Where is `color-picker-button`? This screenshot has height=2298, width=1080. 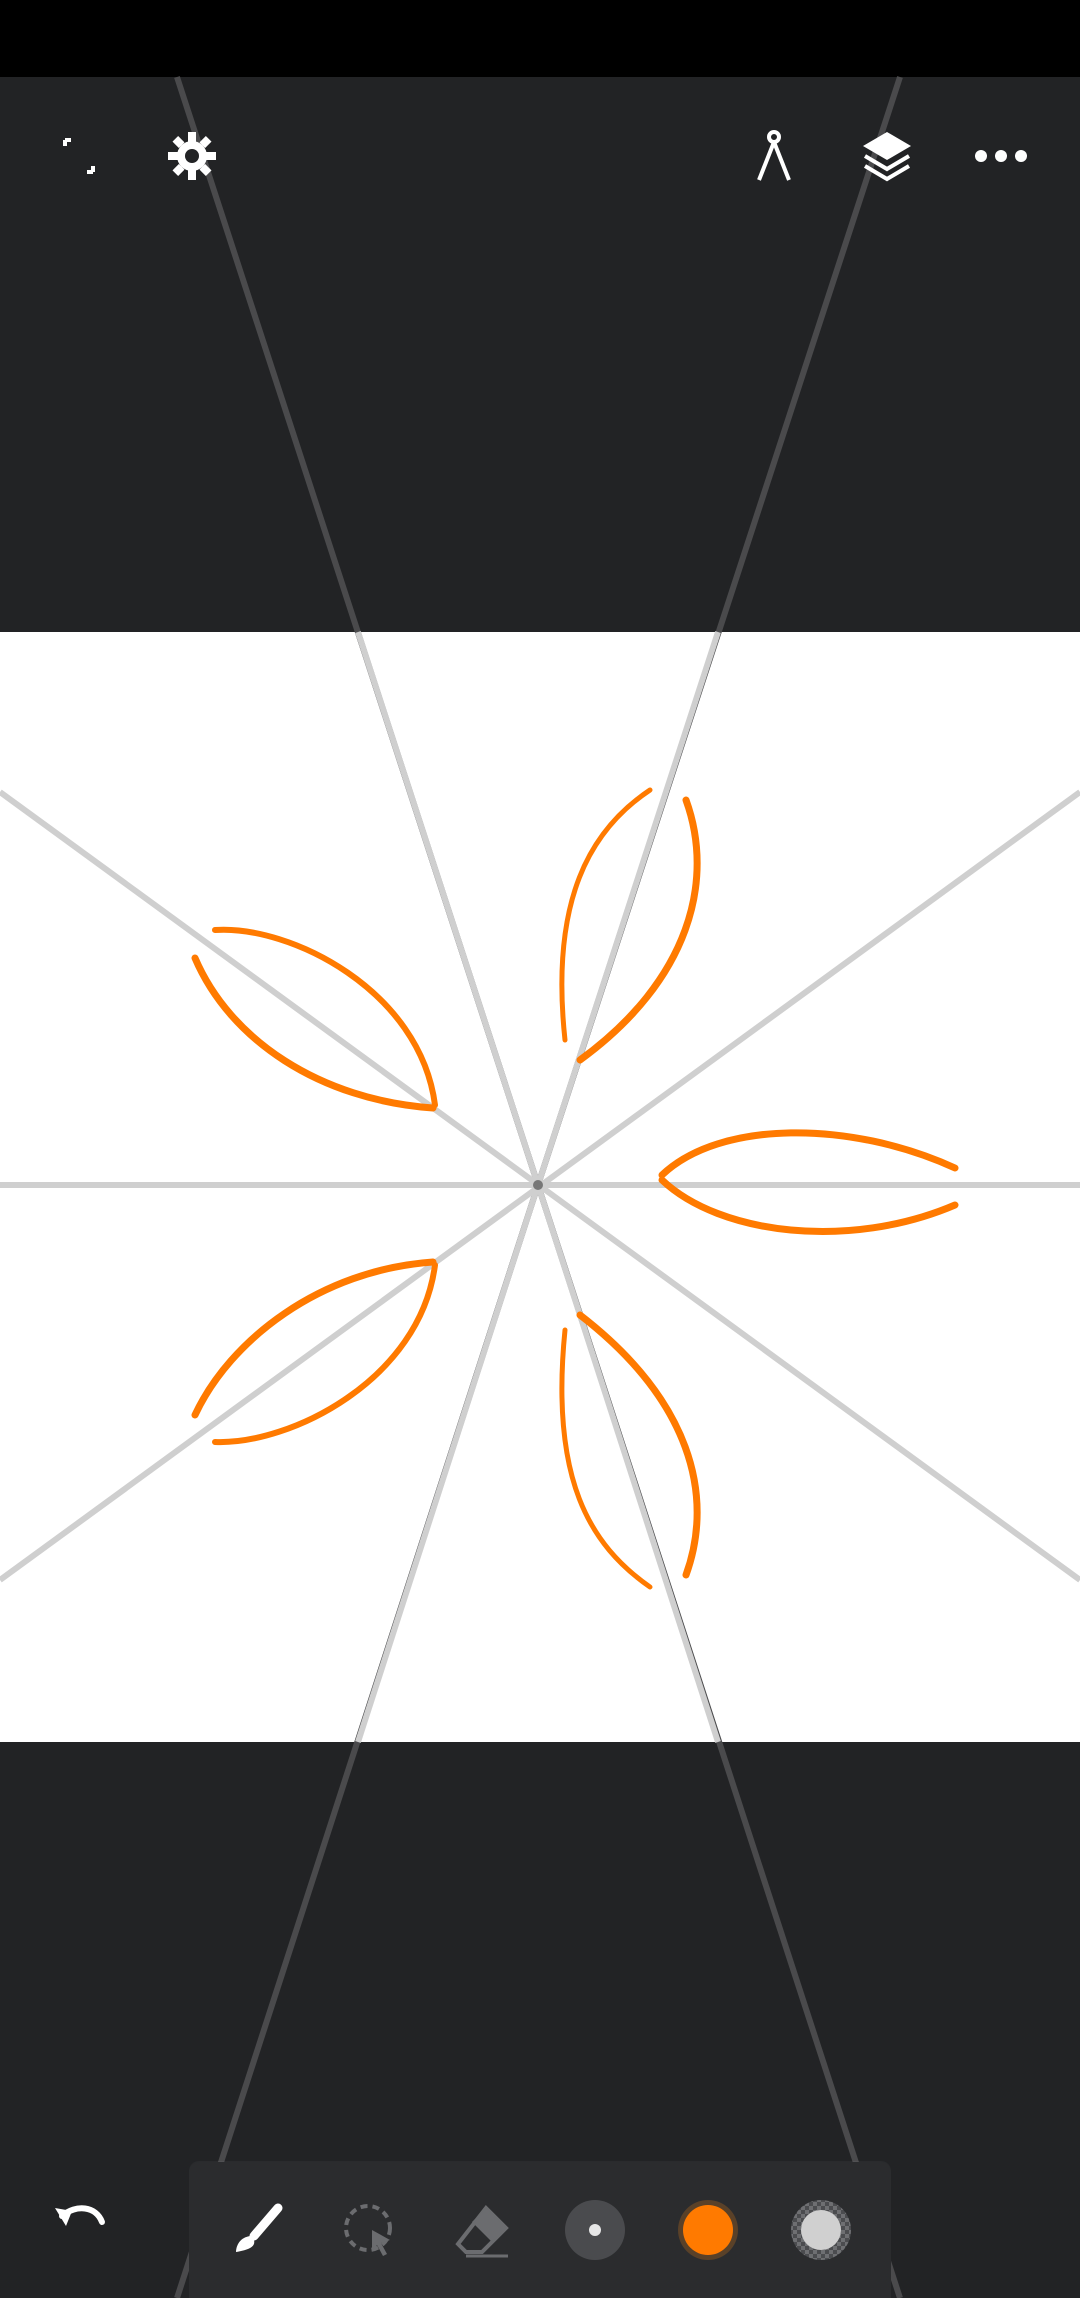
color-picker-button is located at coordinates (708, 2230).